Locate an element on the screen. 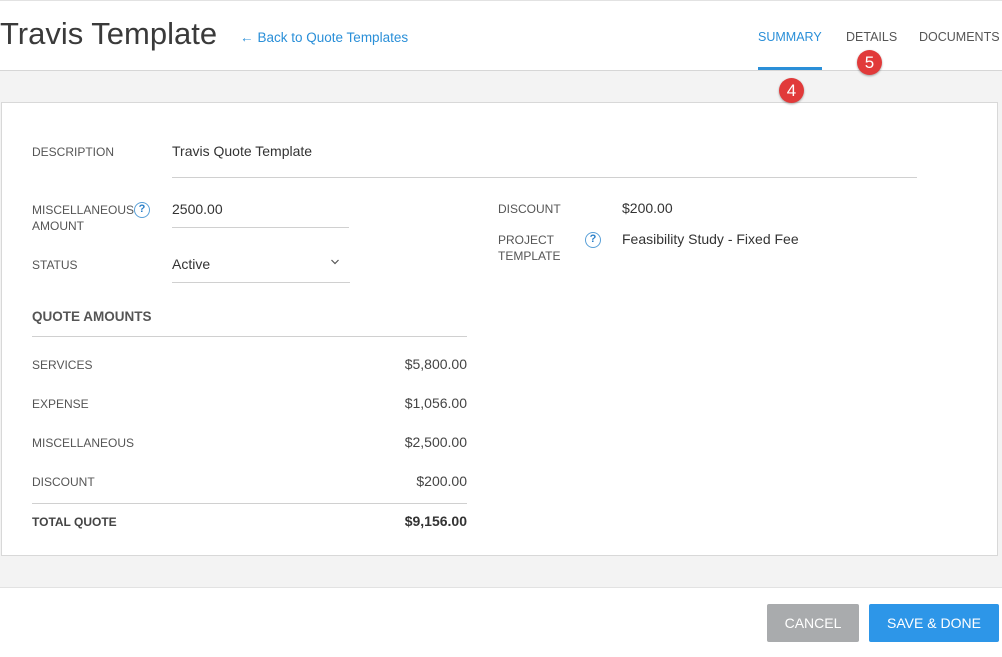  cancel-button: CANCEL is located at coordinates (813, 623).